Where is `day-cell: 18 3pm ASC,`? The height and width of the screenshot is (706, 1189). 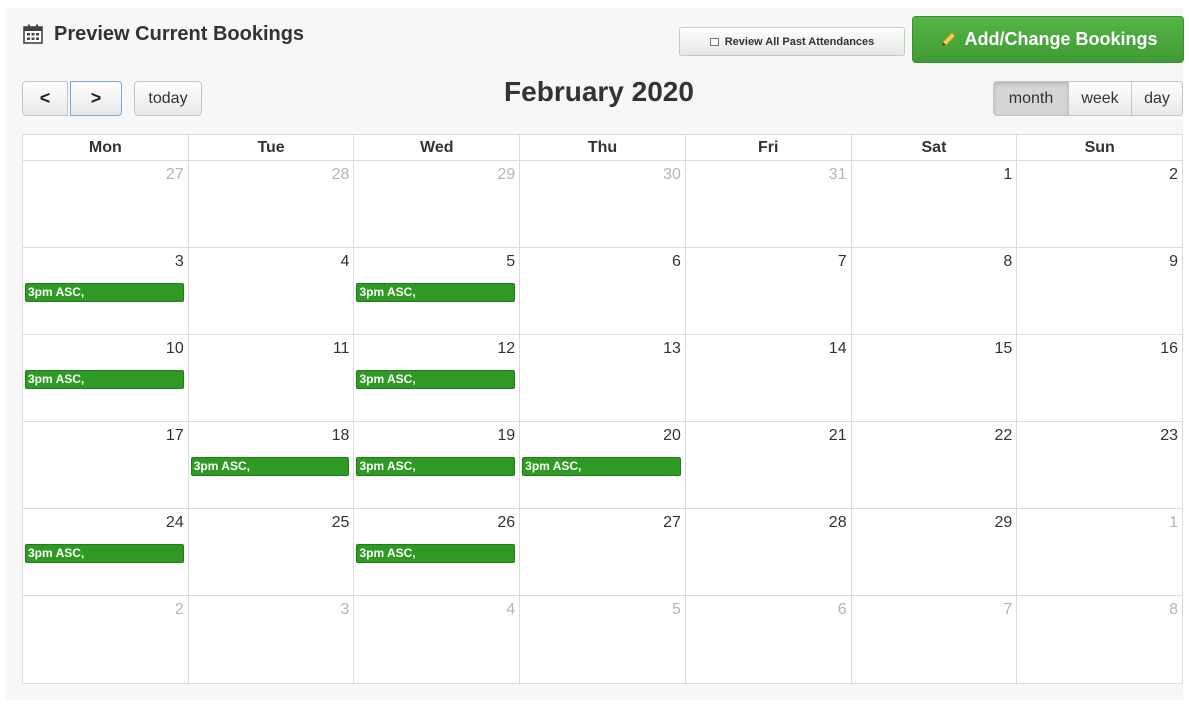
day-cell: 18 3pm ASC, is located at coordinates (271, 465).